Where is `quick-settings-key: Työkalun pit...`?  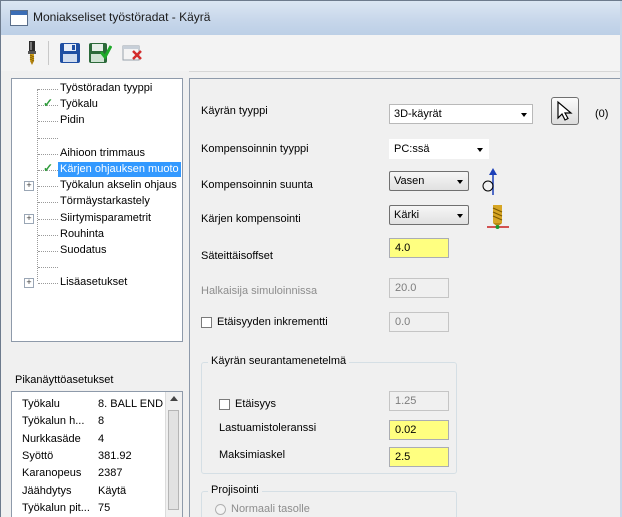 quick-settings-key: Työkalun pit... is located at coordinates (56, 507).